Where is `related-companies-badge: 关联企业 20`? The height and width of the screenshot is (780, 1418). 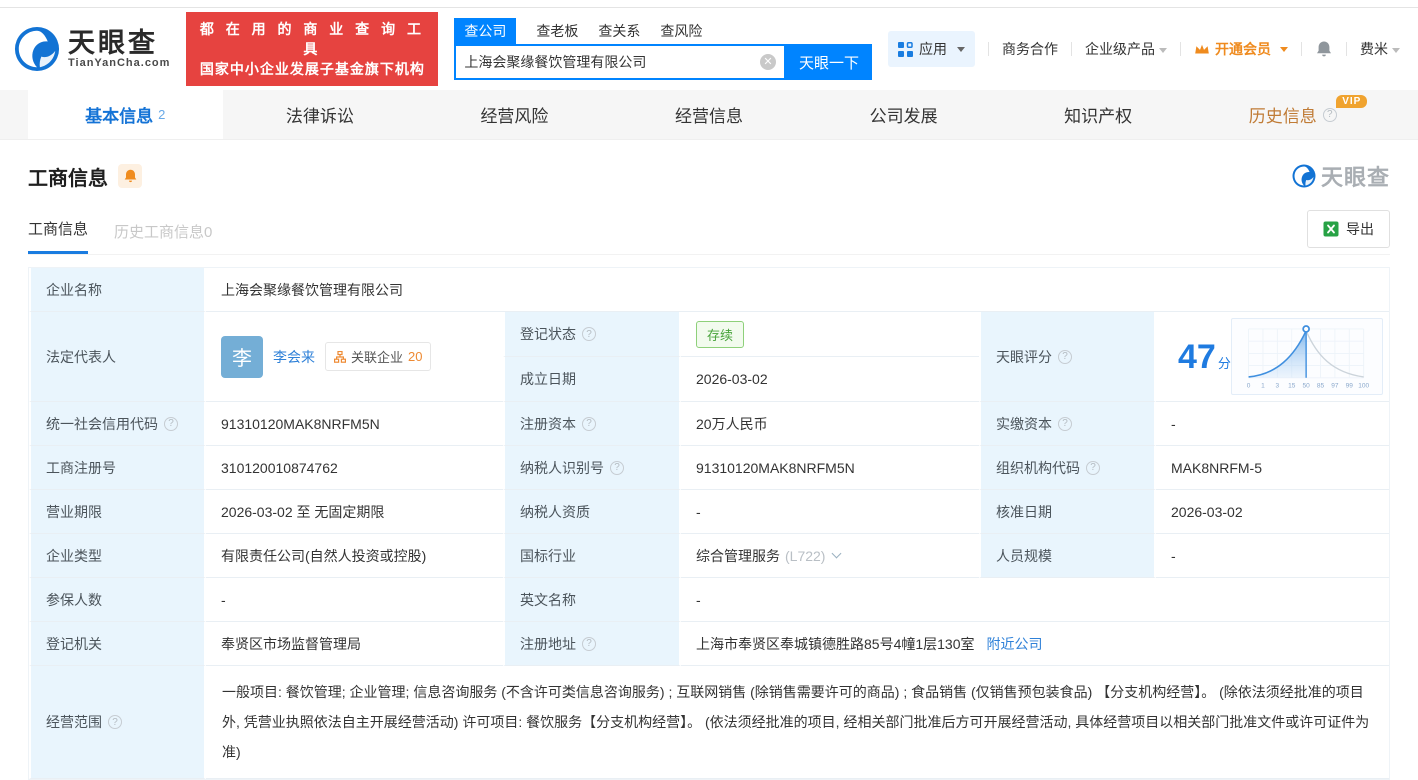 related-companies-badge: 关联企业 20 is located at coordinates (378, 356).